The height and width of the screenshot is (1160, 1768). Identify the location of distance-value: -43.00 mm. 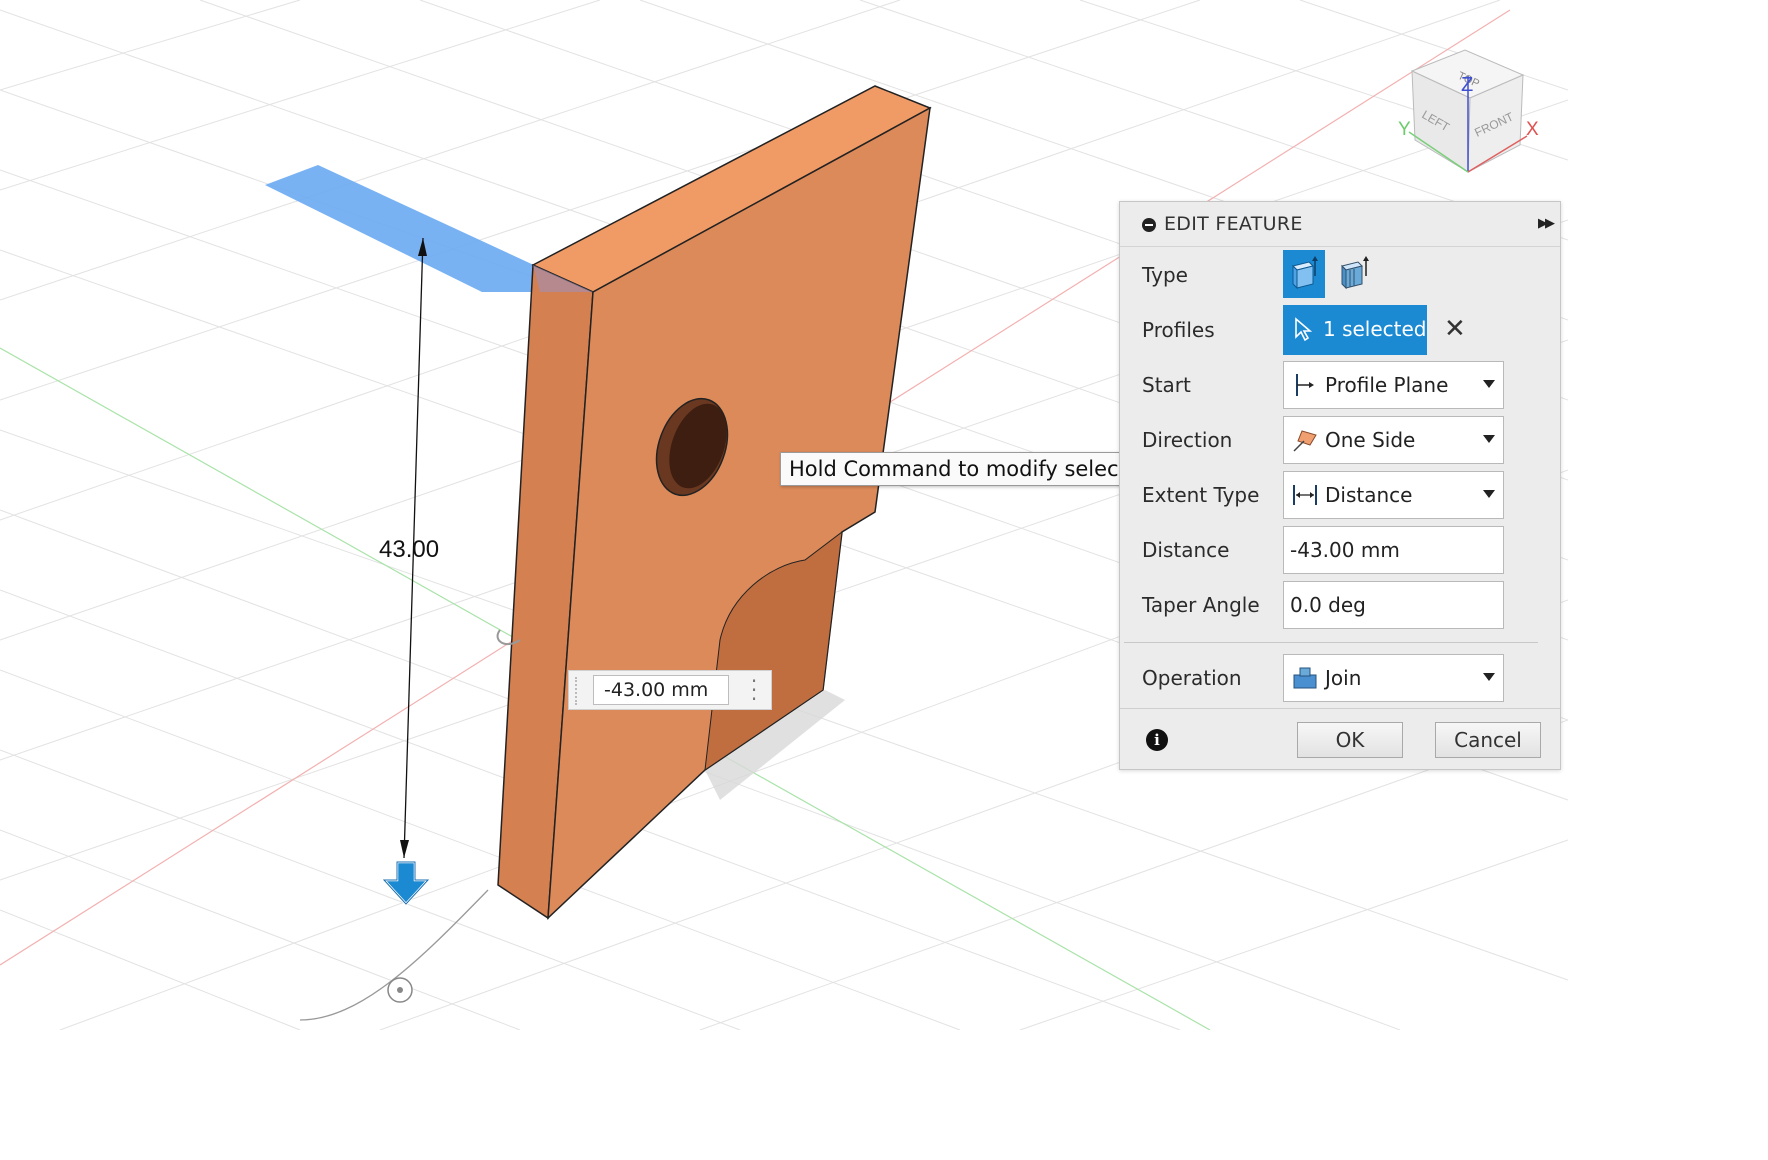
(1345, 550).